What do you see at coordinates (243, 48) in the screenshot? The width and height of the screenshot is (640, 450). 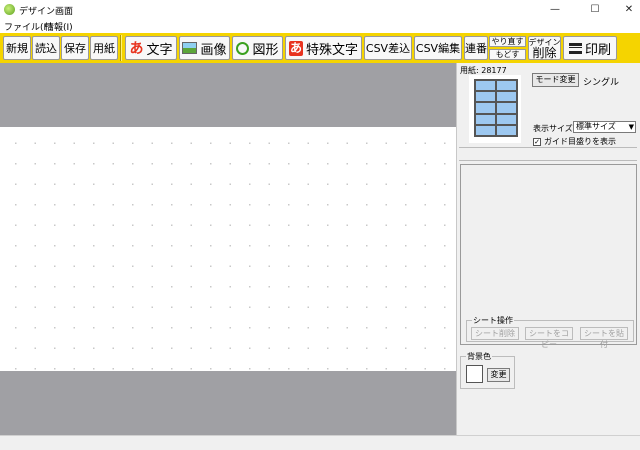 I see `circle-icon` at bounding box center [243, 48].